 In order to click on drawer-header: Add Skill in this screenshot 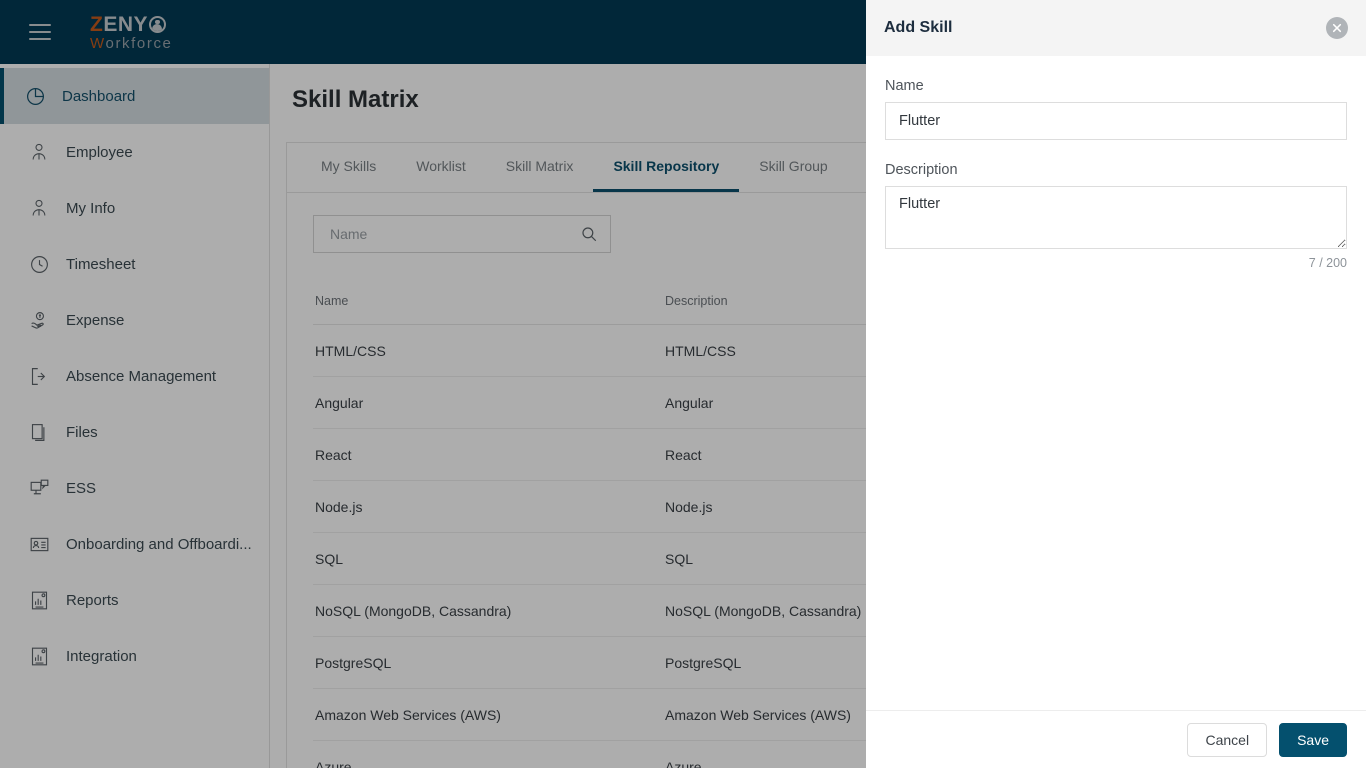, I will do `click(1116, 28)`.